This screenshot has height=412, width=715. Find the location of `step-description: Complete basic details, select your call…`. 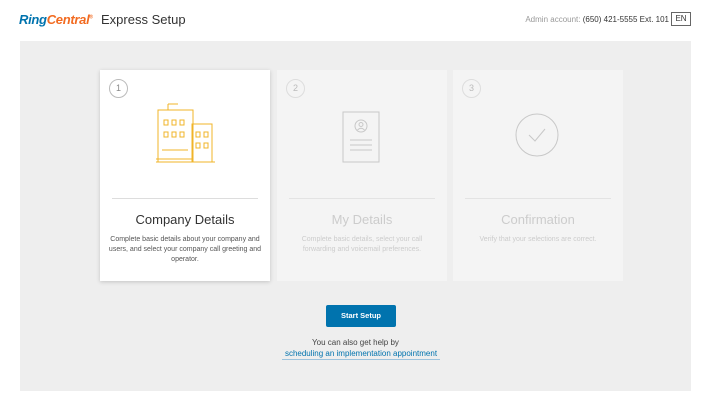

step-description: Complete basic details, select your call… is located at coordinates (362, 244).